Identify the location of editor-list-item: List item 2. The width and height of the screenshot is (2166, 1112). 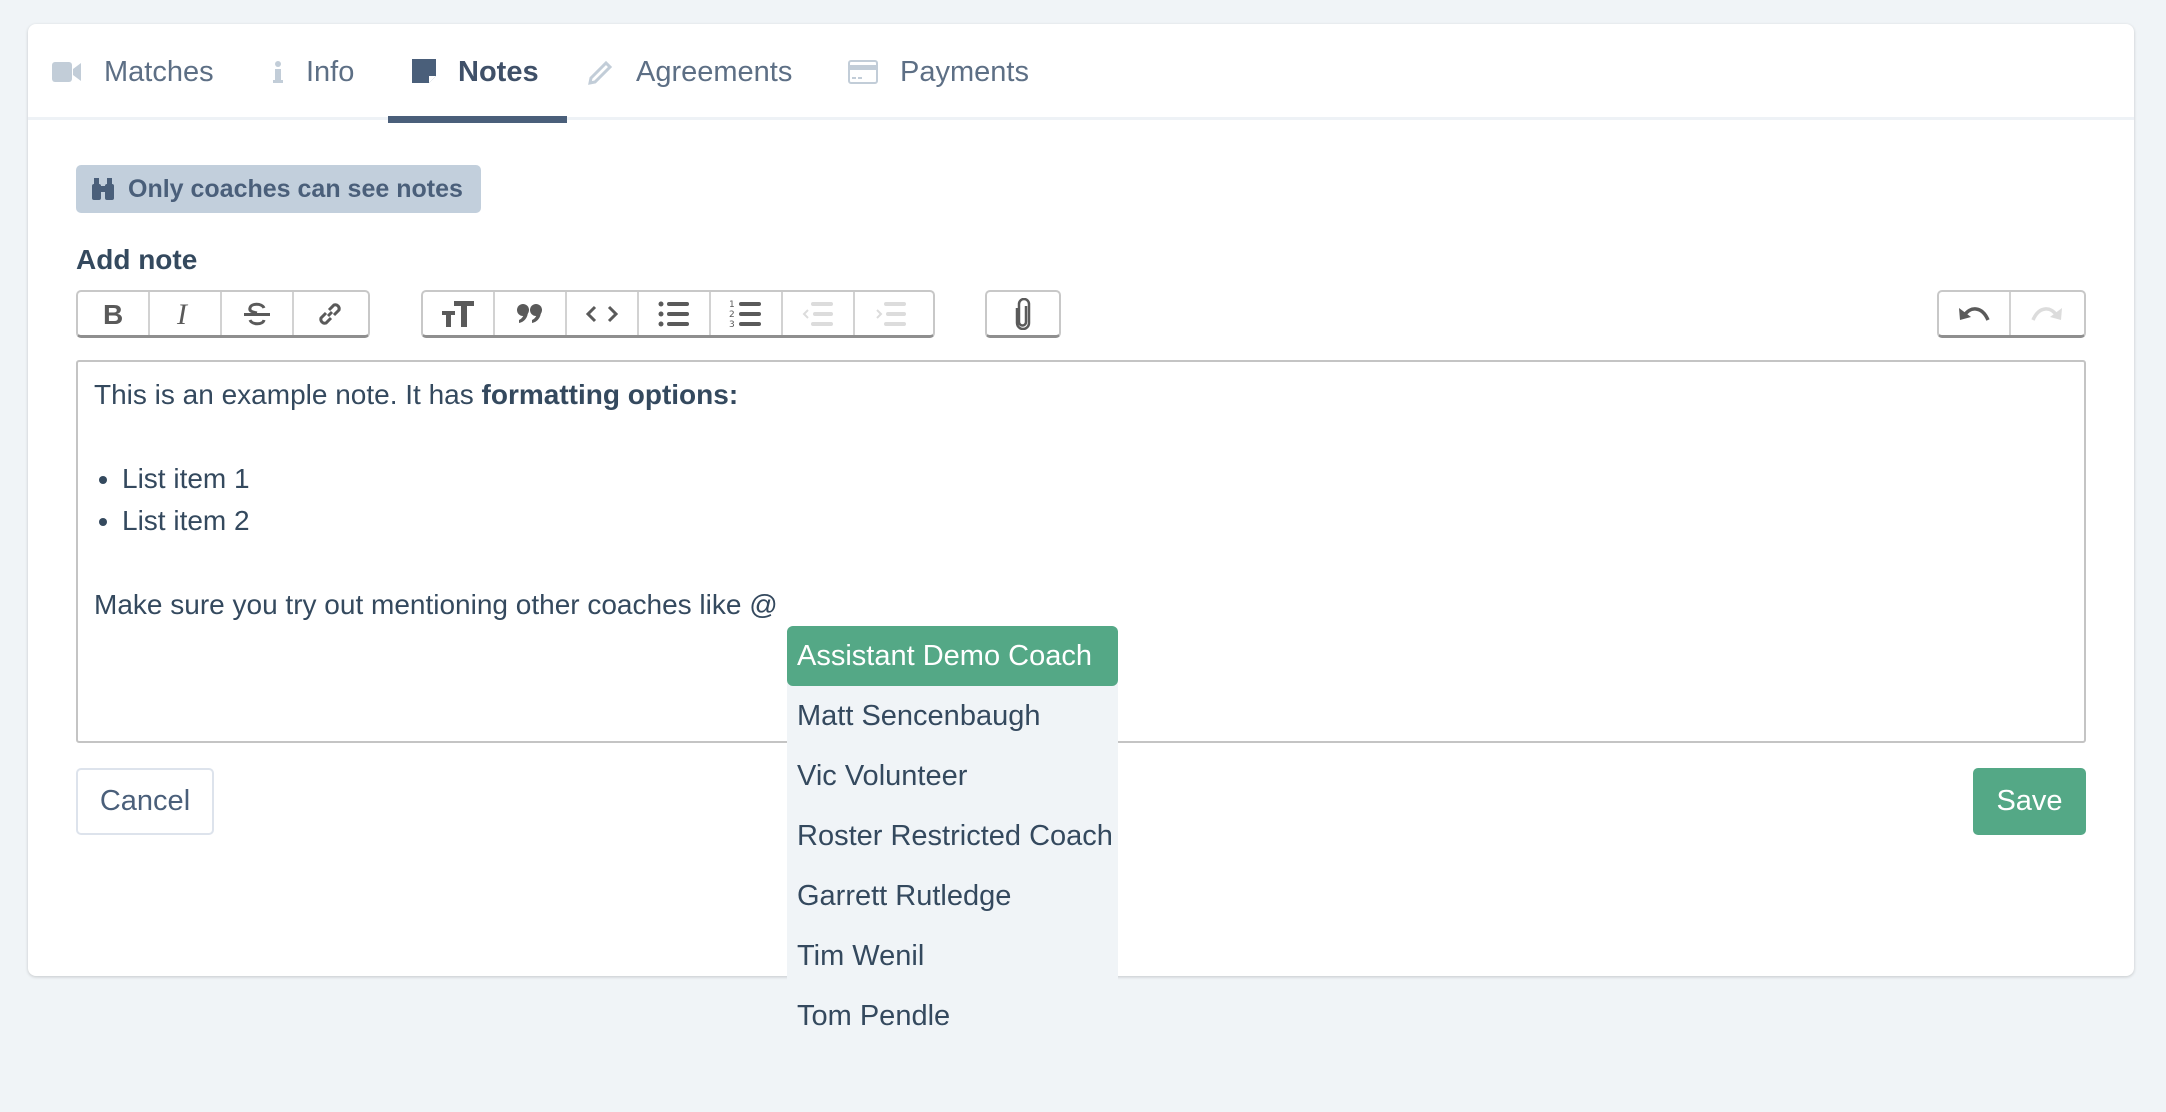
(1095, 521).